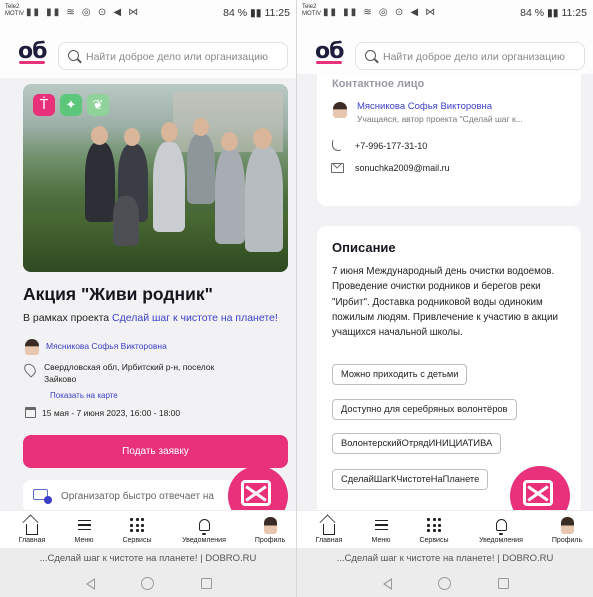 The width and height of the screenshot is (593, 597). I want to click on mail-icon, so click(337, 168).